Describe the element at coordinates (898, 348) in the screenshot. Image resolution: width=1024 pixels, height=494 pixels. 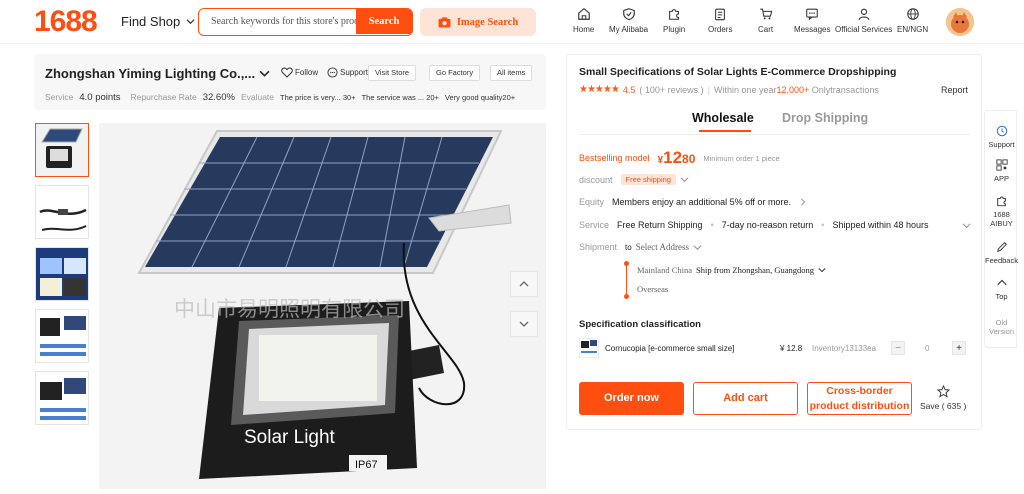
I see `qty-decrease-button: −` at that location.